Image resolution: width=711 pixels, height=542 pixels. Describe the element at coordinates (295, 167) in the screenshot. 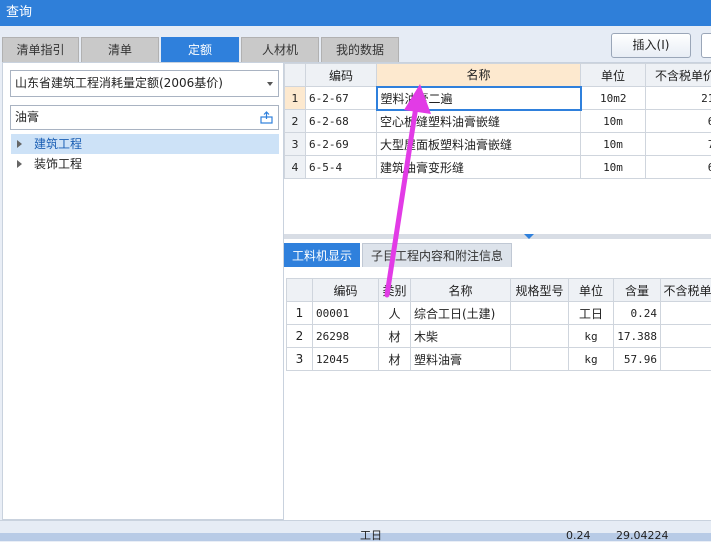

I see `row-number: 4` at that location.